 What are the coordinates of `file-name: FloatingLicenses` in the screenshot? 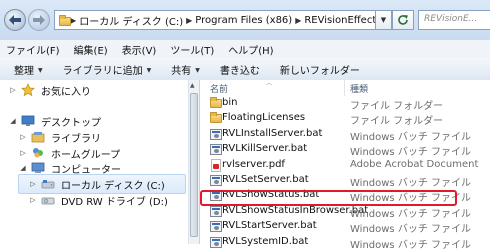 It's located at (264, 118).